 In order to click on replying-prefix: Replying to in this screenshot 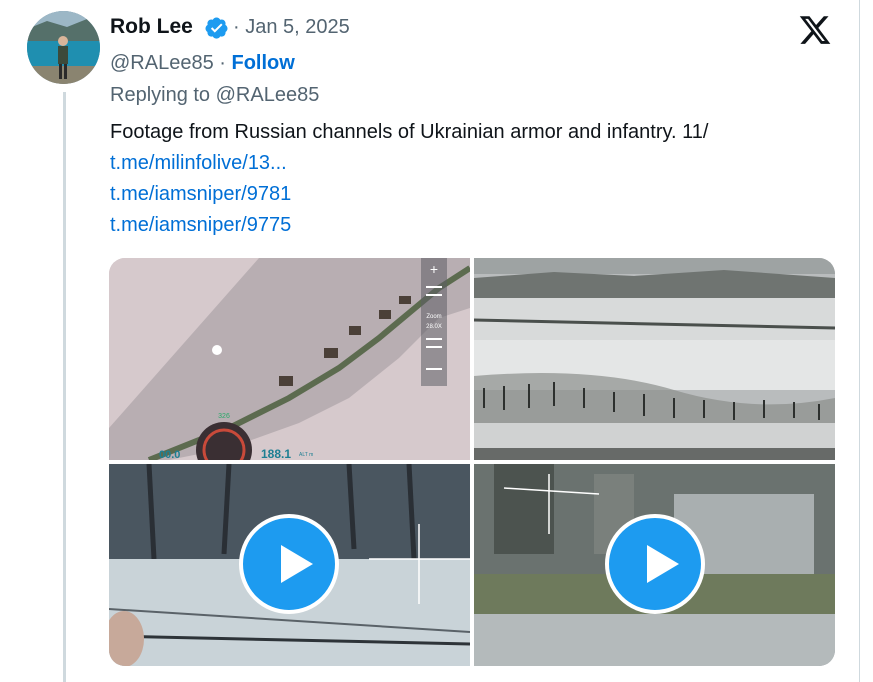, I will do `click(163, 95)`.